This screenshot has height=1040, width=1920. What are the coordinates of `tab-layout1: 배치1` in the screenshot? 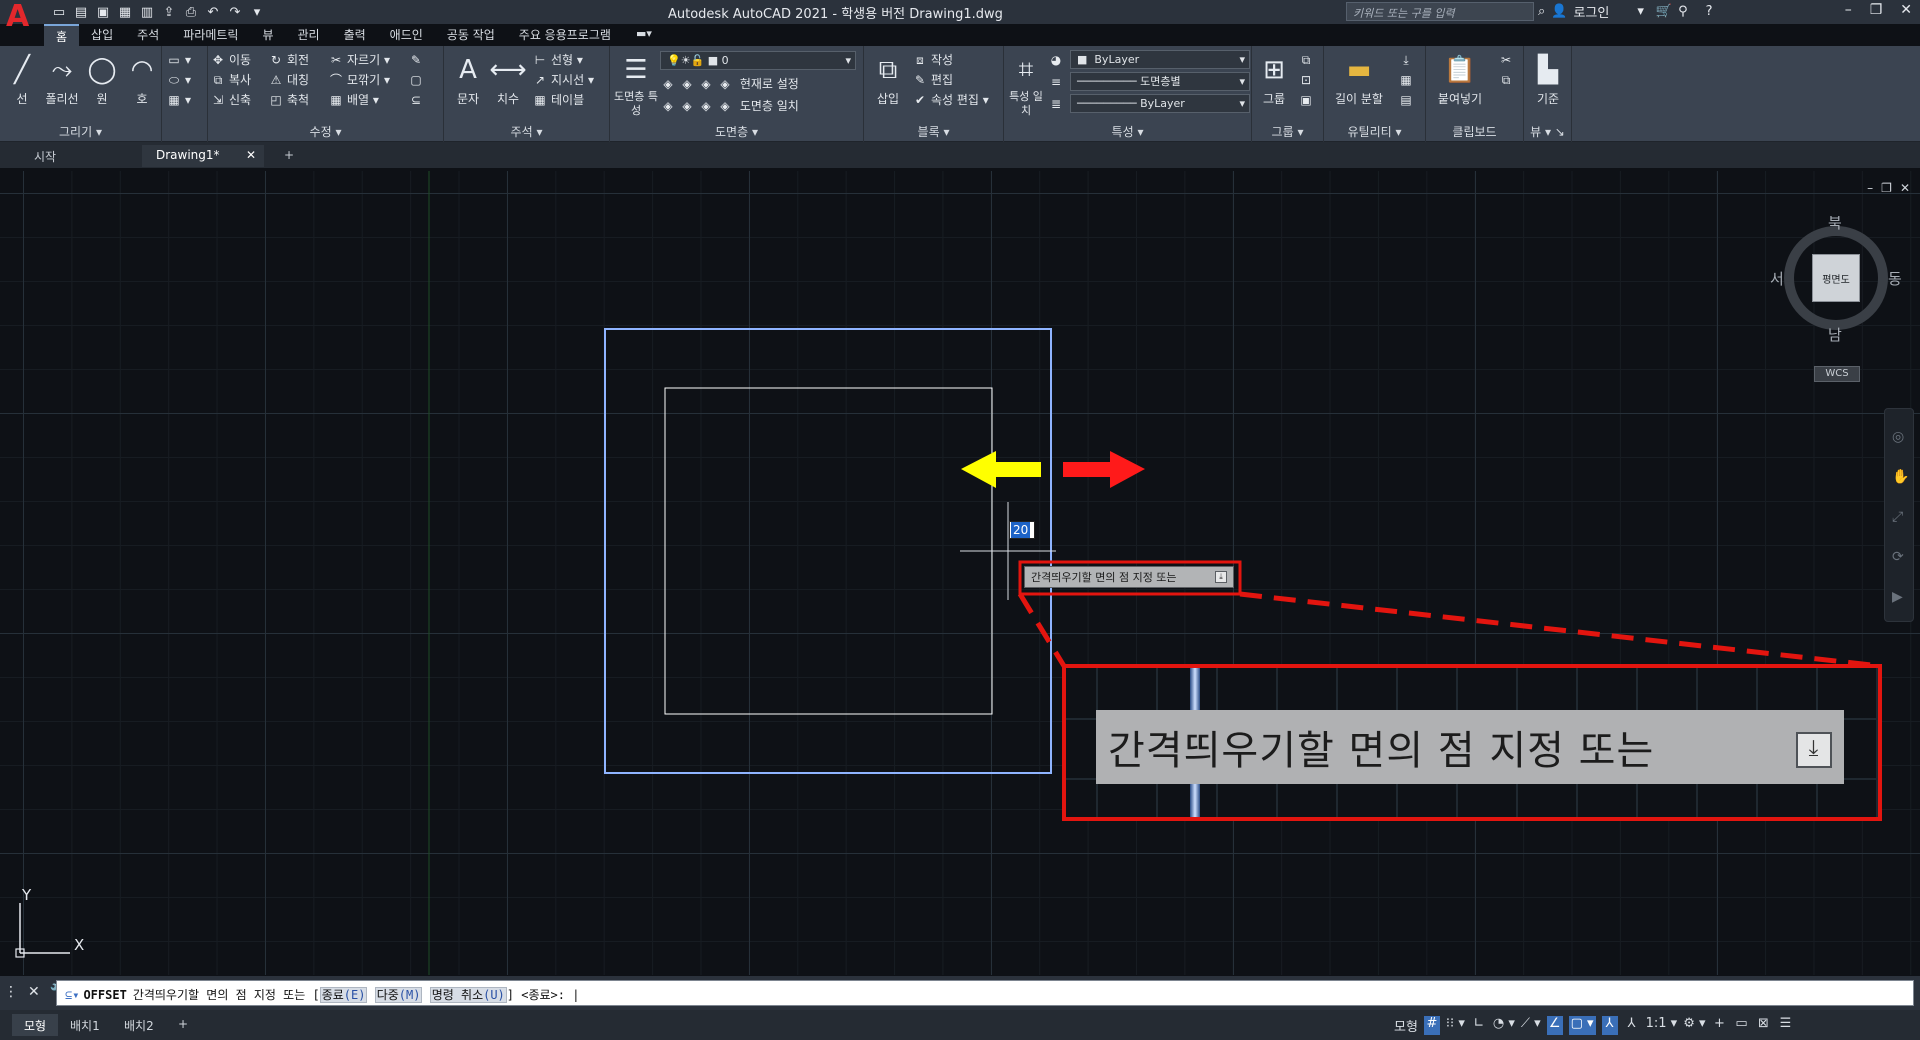 It's located at (85, 1025).